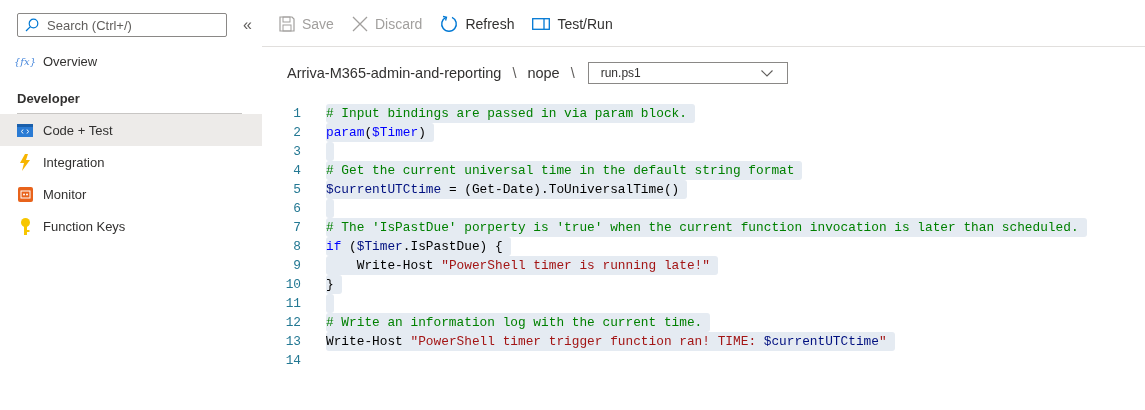 This screenshot has width=1145, height=410. What do you see at coordinates (296, 246) in the screenshot?
I see `line-number: 8` at bounding box center [296, 246].